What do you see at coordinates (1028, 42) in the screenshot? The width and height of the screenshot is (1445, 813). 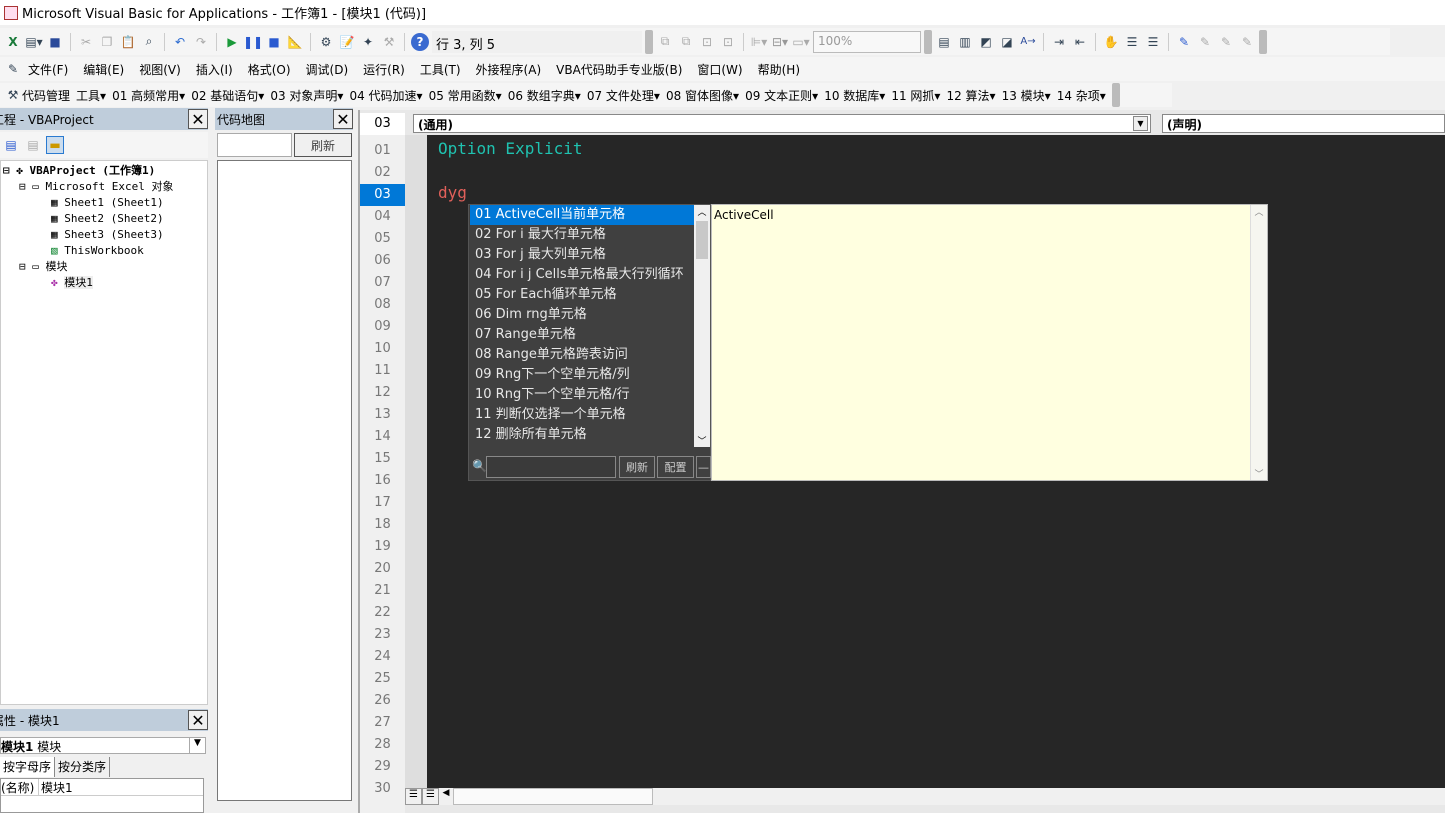 I see `complete-word-icon: A→` at bounding box center [1028, 42].